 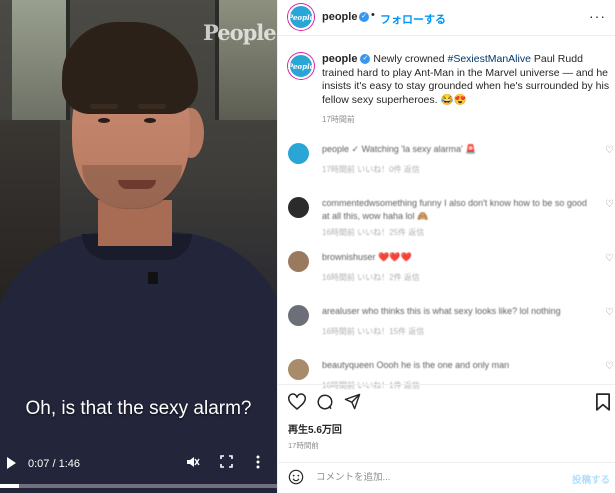 What do you see at coordinates (603, 402) in the screenshot?
I see `bookmark-icon` at bounding box center [603, 402].